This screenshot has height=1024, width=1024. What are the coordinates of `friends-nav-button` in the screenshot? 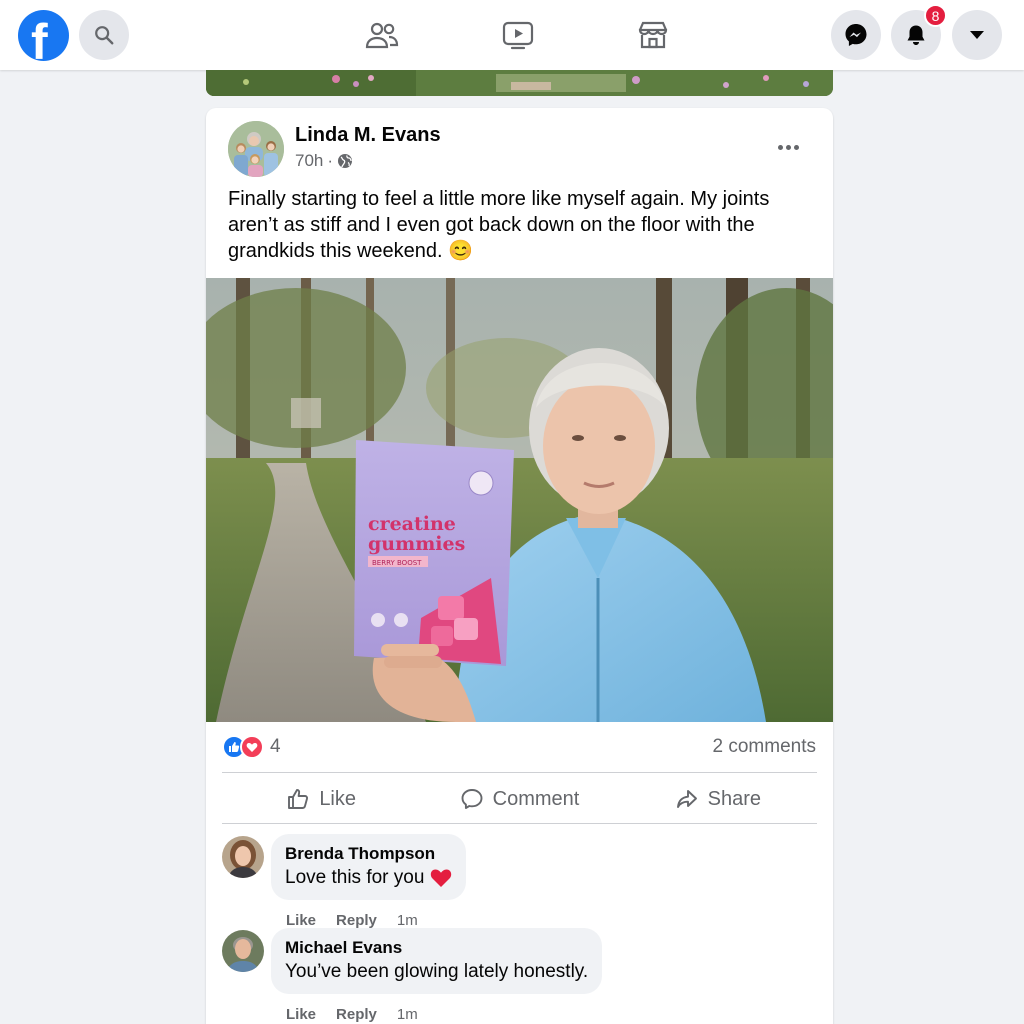 It's located at (382, 35).